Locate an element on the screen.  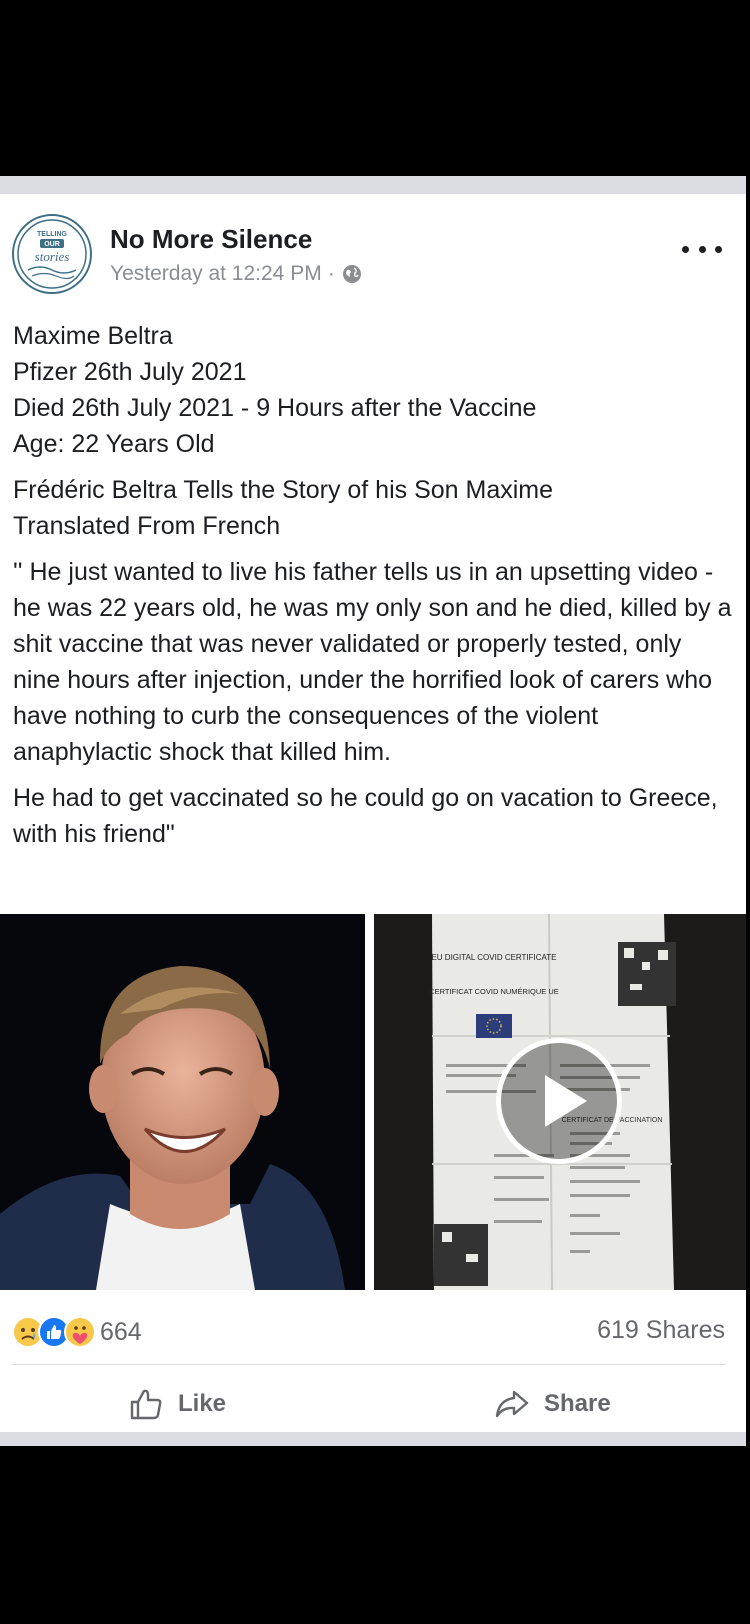
cert-title-en: EU DIGITAL COVID CERTIFICATE is located at coordinates (493, 957).